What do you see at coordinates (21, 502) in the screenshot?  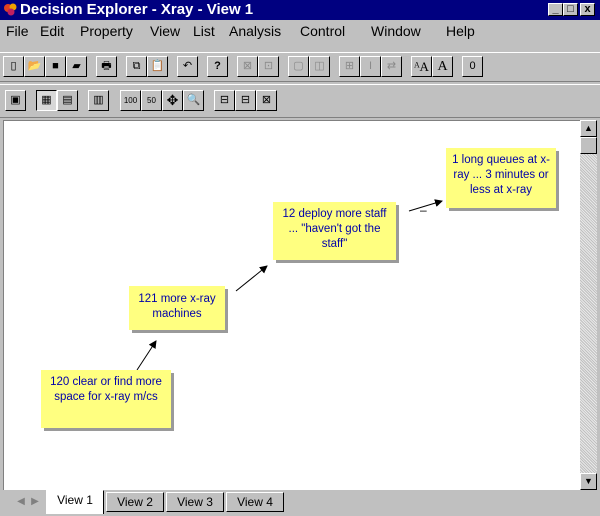 I see `tab-scroll-left-icon: ◀` at bounding box center [21, 502].